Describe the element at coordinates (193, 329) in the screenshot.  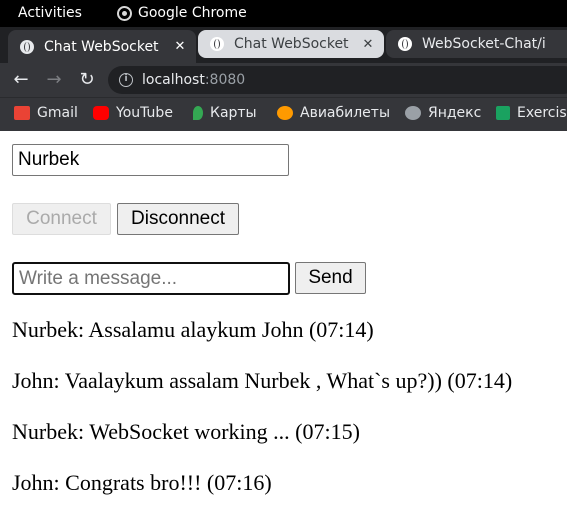
I see `chat-message: Nurbek: Assalamu alaykum John (07:14)` at that location.